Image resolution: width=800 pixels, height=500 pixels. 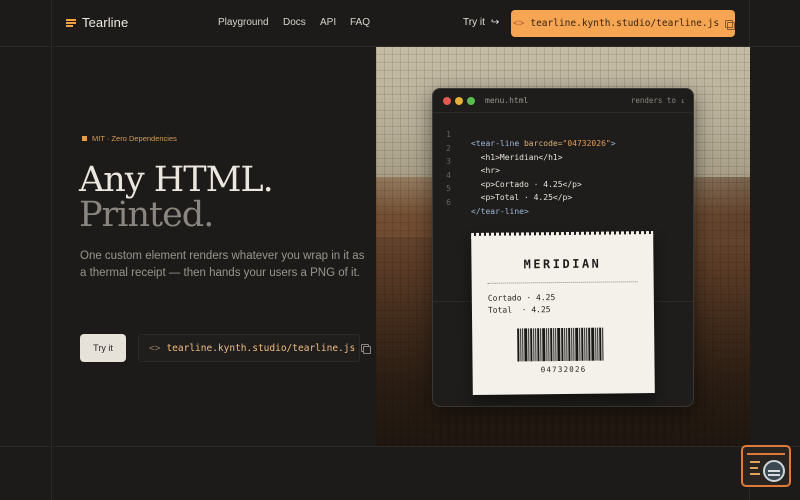 I want to click on nav-item-playground: Playground, so click(x=243, y=22).